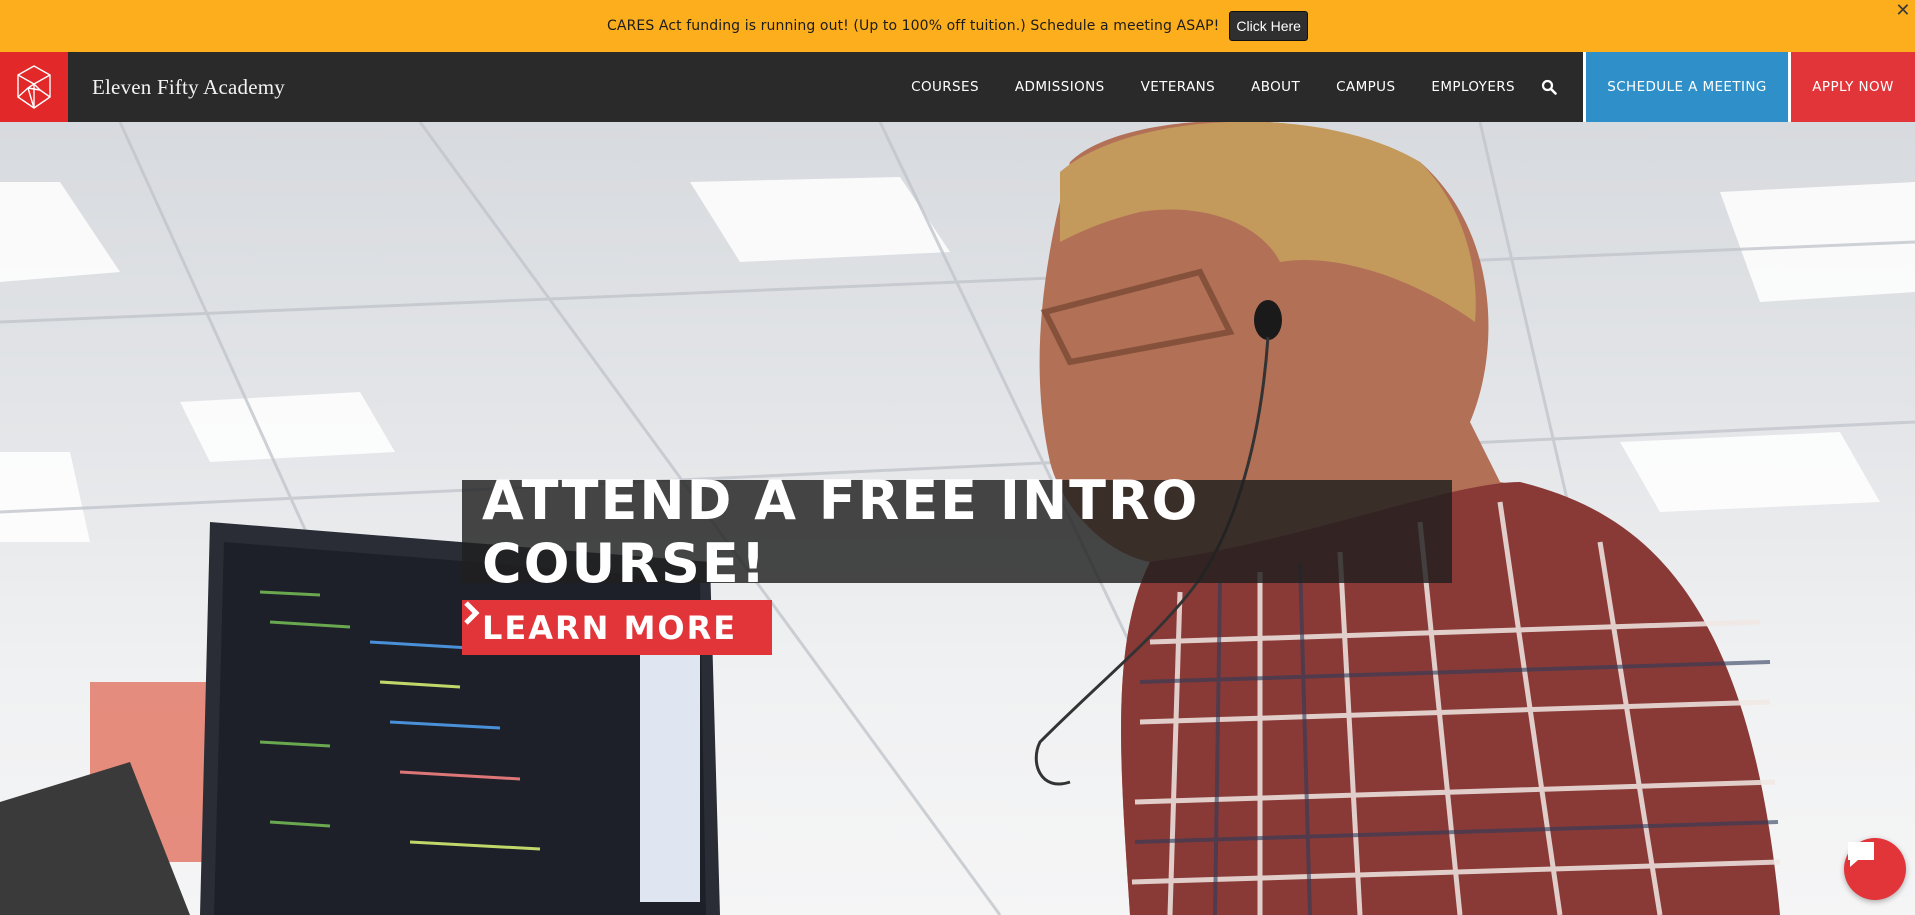  Describe the element at coordinates (1851, 87) in the screenshot. I see `apply-now-button: APPLY NOW` at that location.